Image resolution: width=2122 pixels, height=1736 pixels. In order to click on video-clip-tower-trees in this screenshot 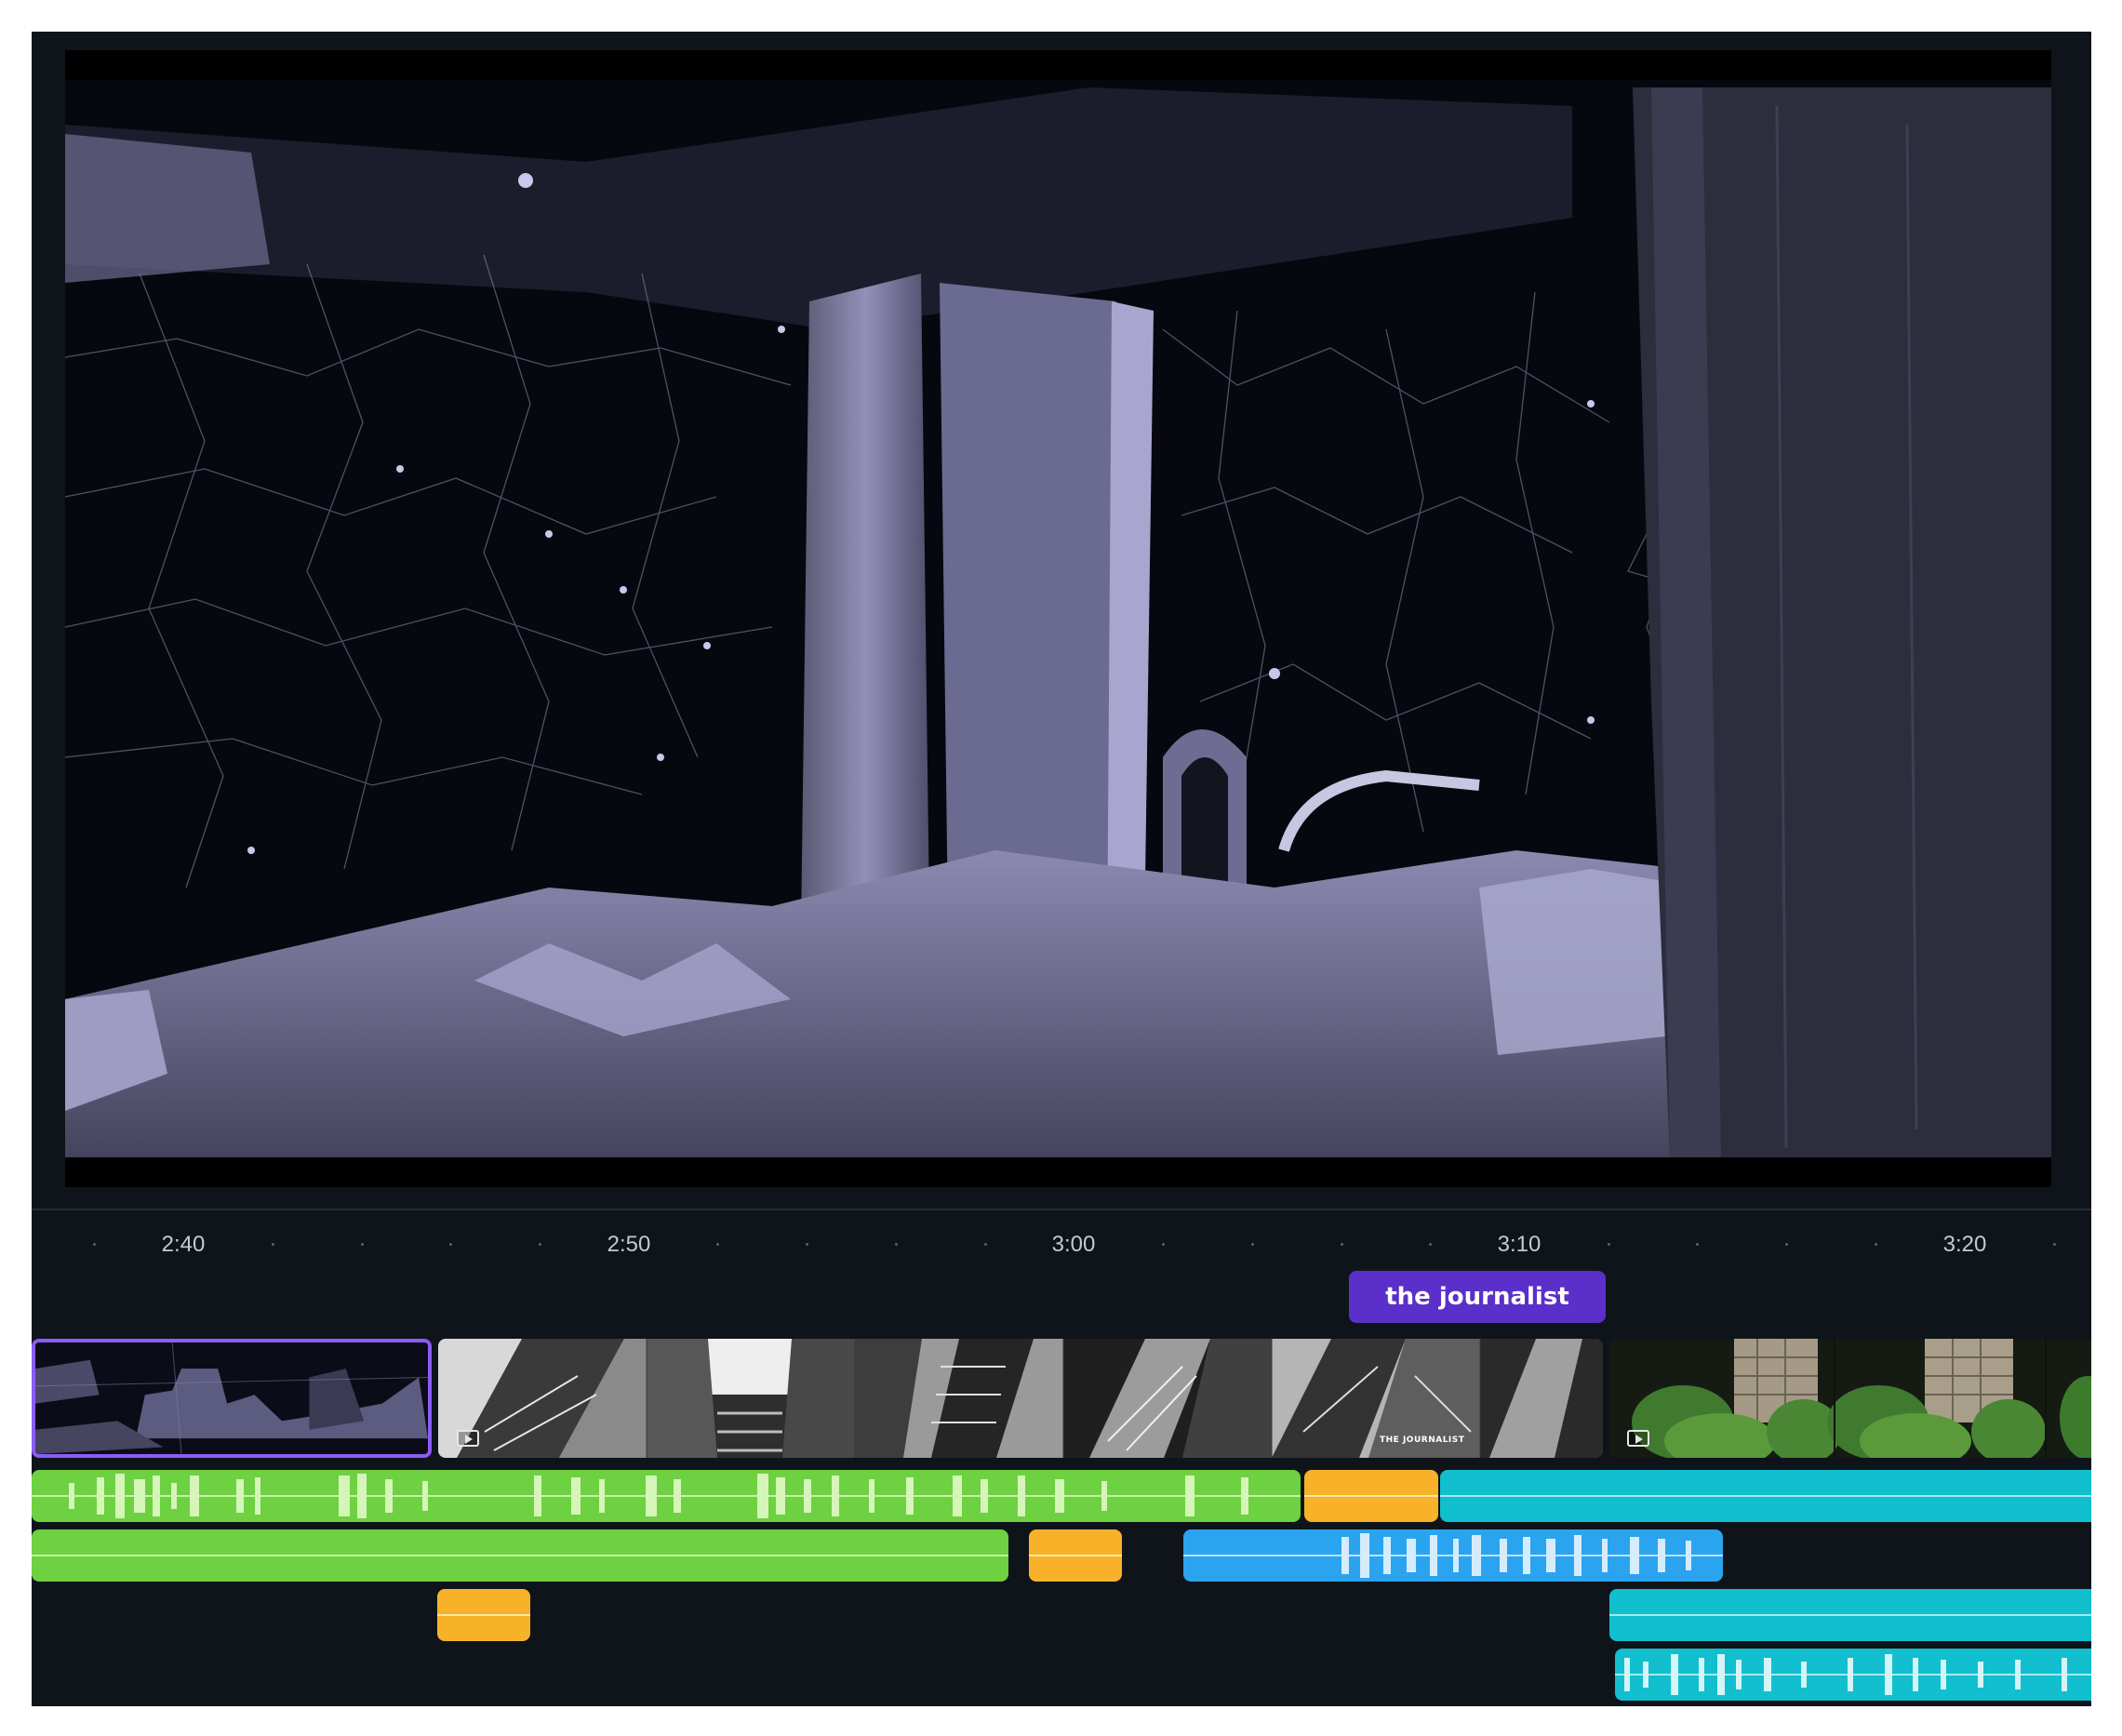, I will do `click(1849, 1399)`.